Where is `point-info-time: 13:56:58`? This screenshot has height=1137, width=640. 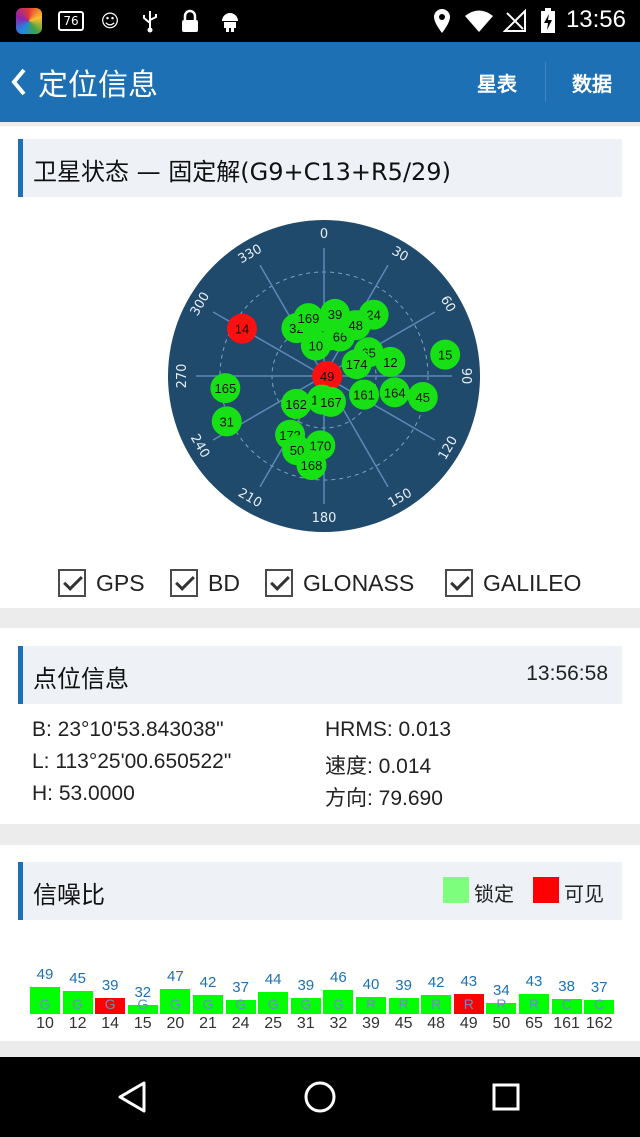 point-info-time: 13:56:58 is located at coordinates (567, 673).